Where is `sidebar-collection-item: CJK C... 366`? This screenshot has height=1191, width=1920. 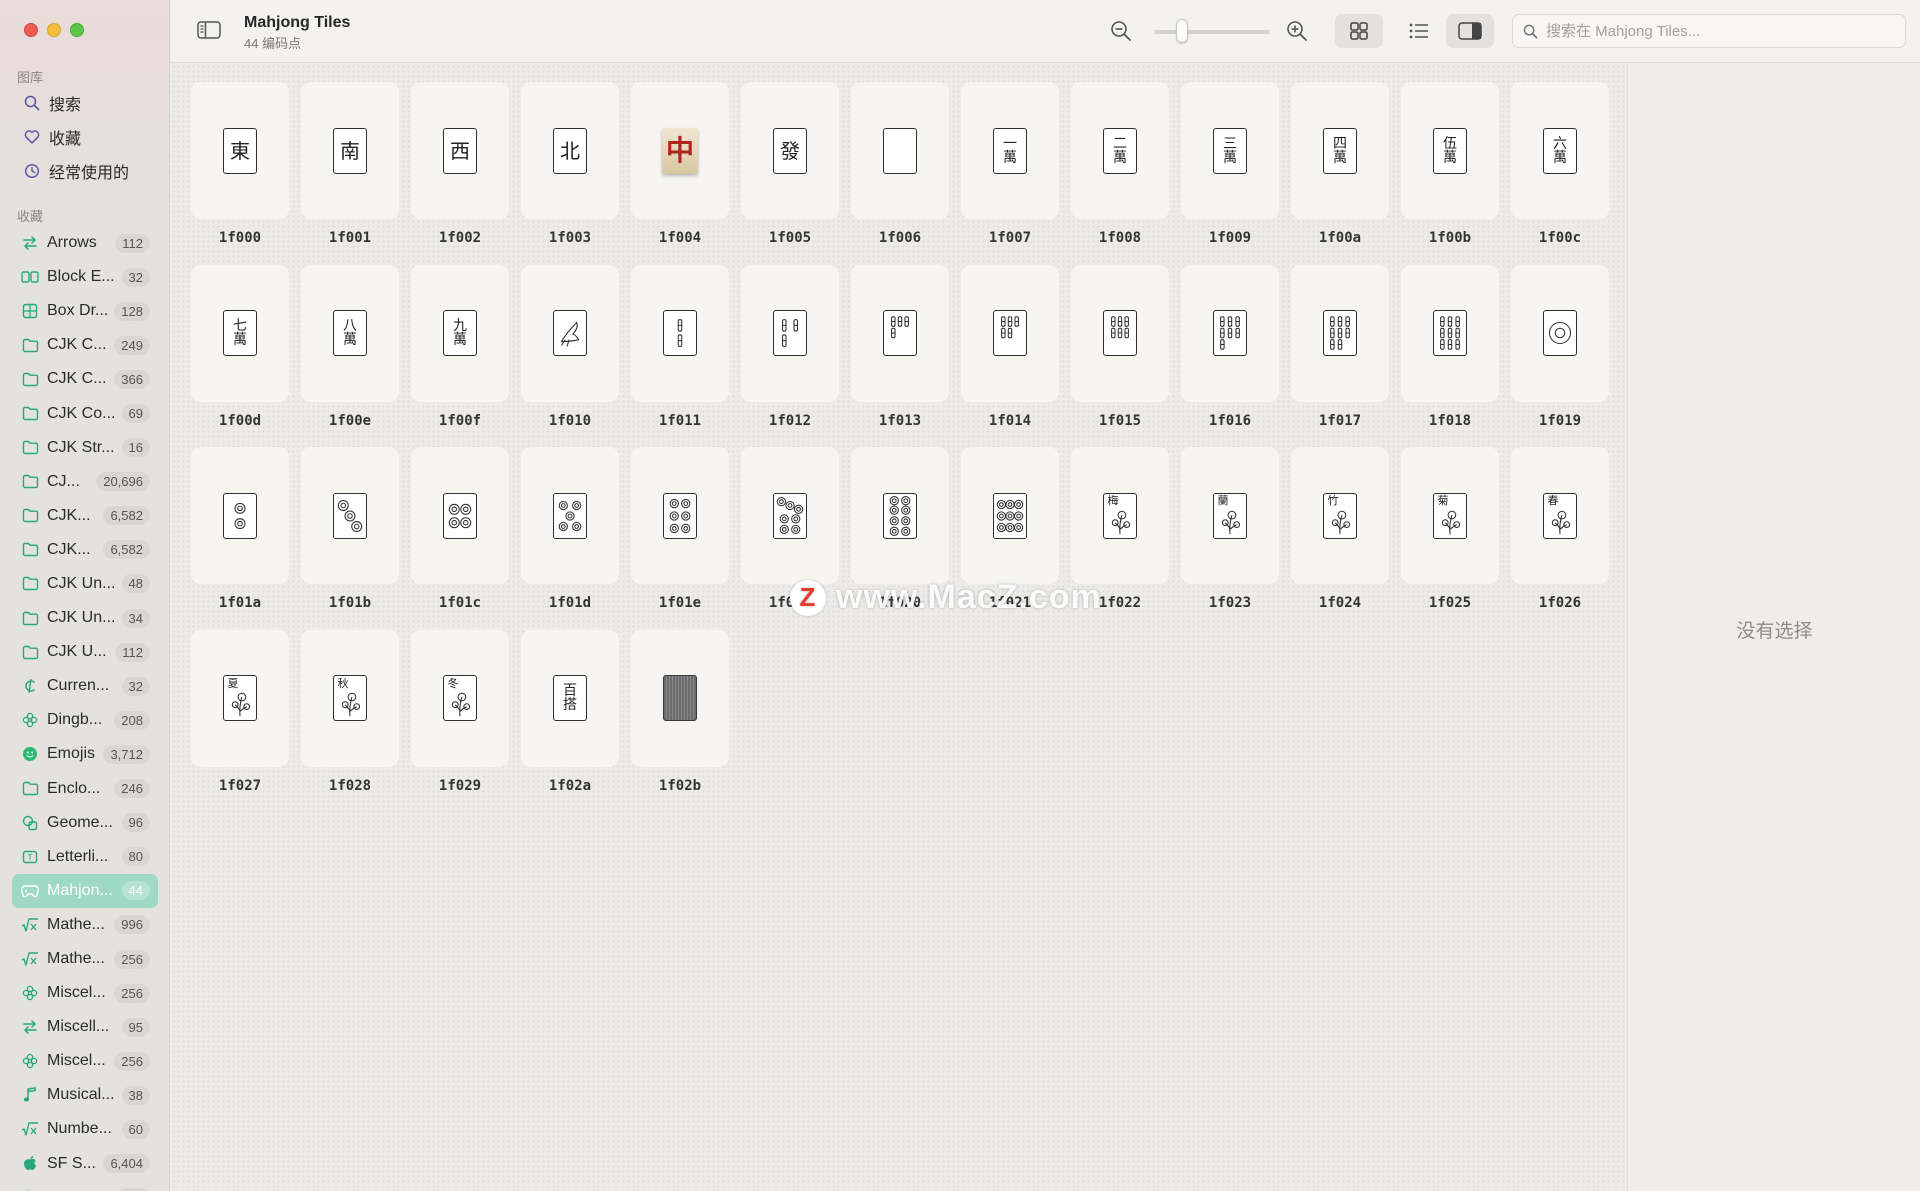 sidebar-collection-item: CJK C... 366 is located at coordinates (85, 379).